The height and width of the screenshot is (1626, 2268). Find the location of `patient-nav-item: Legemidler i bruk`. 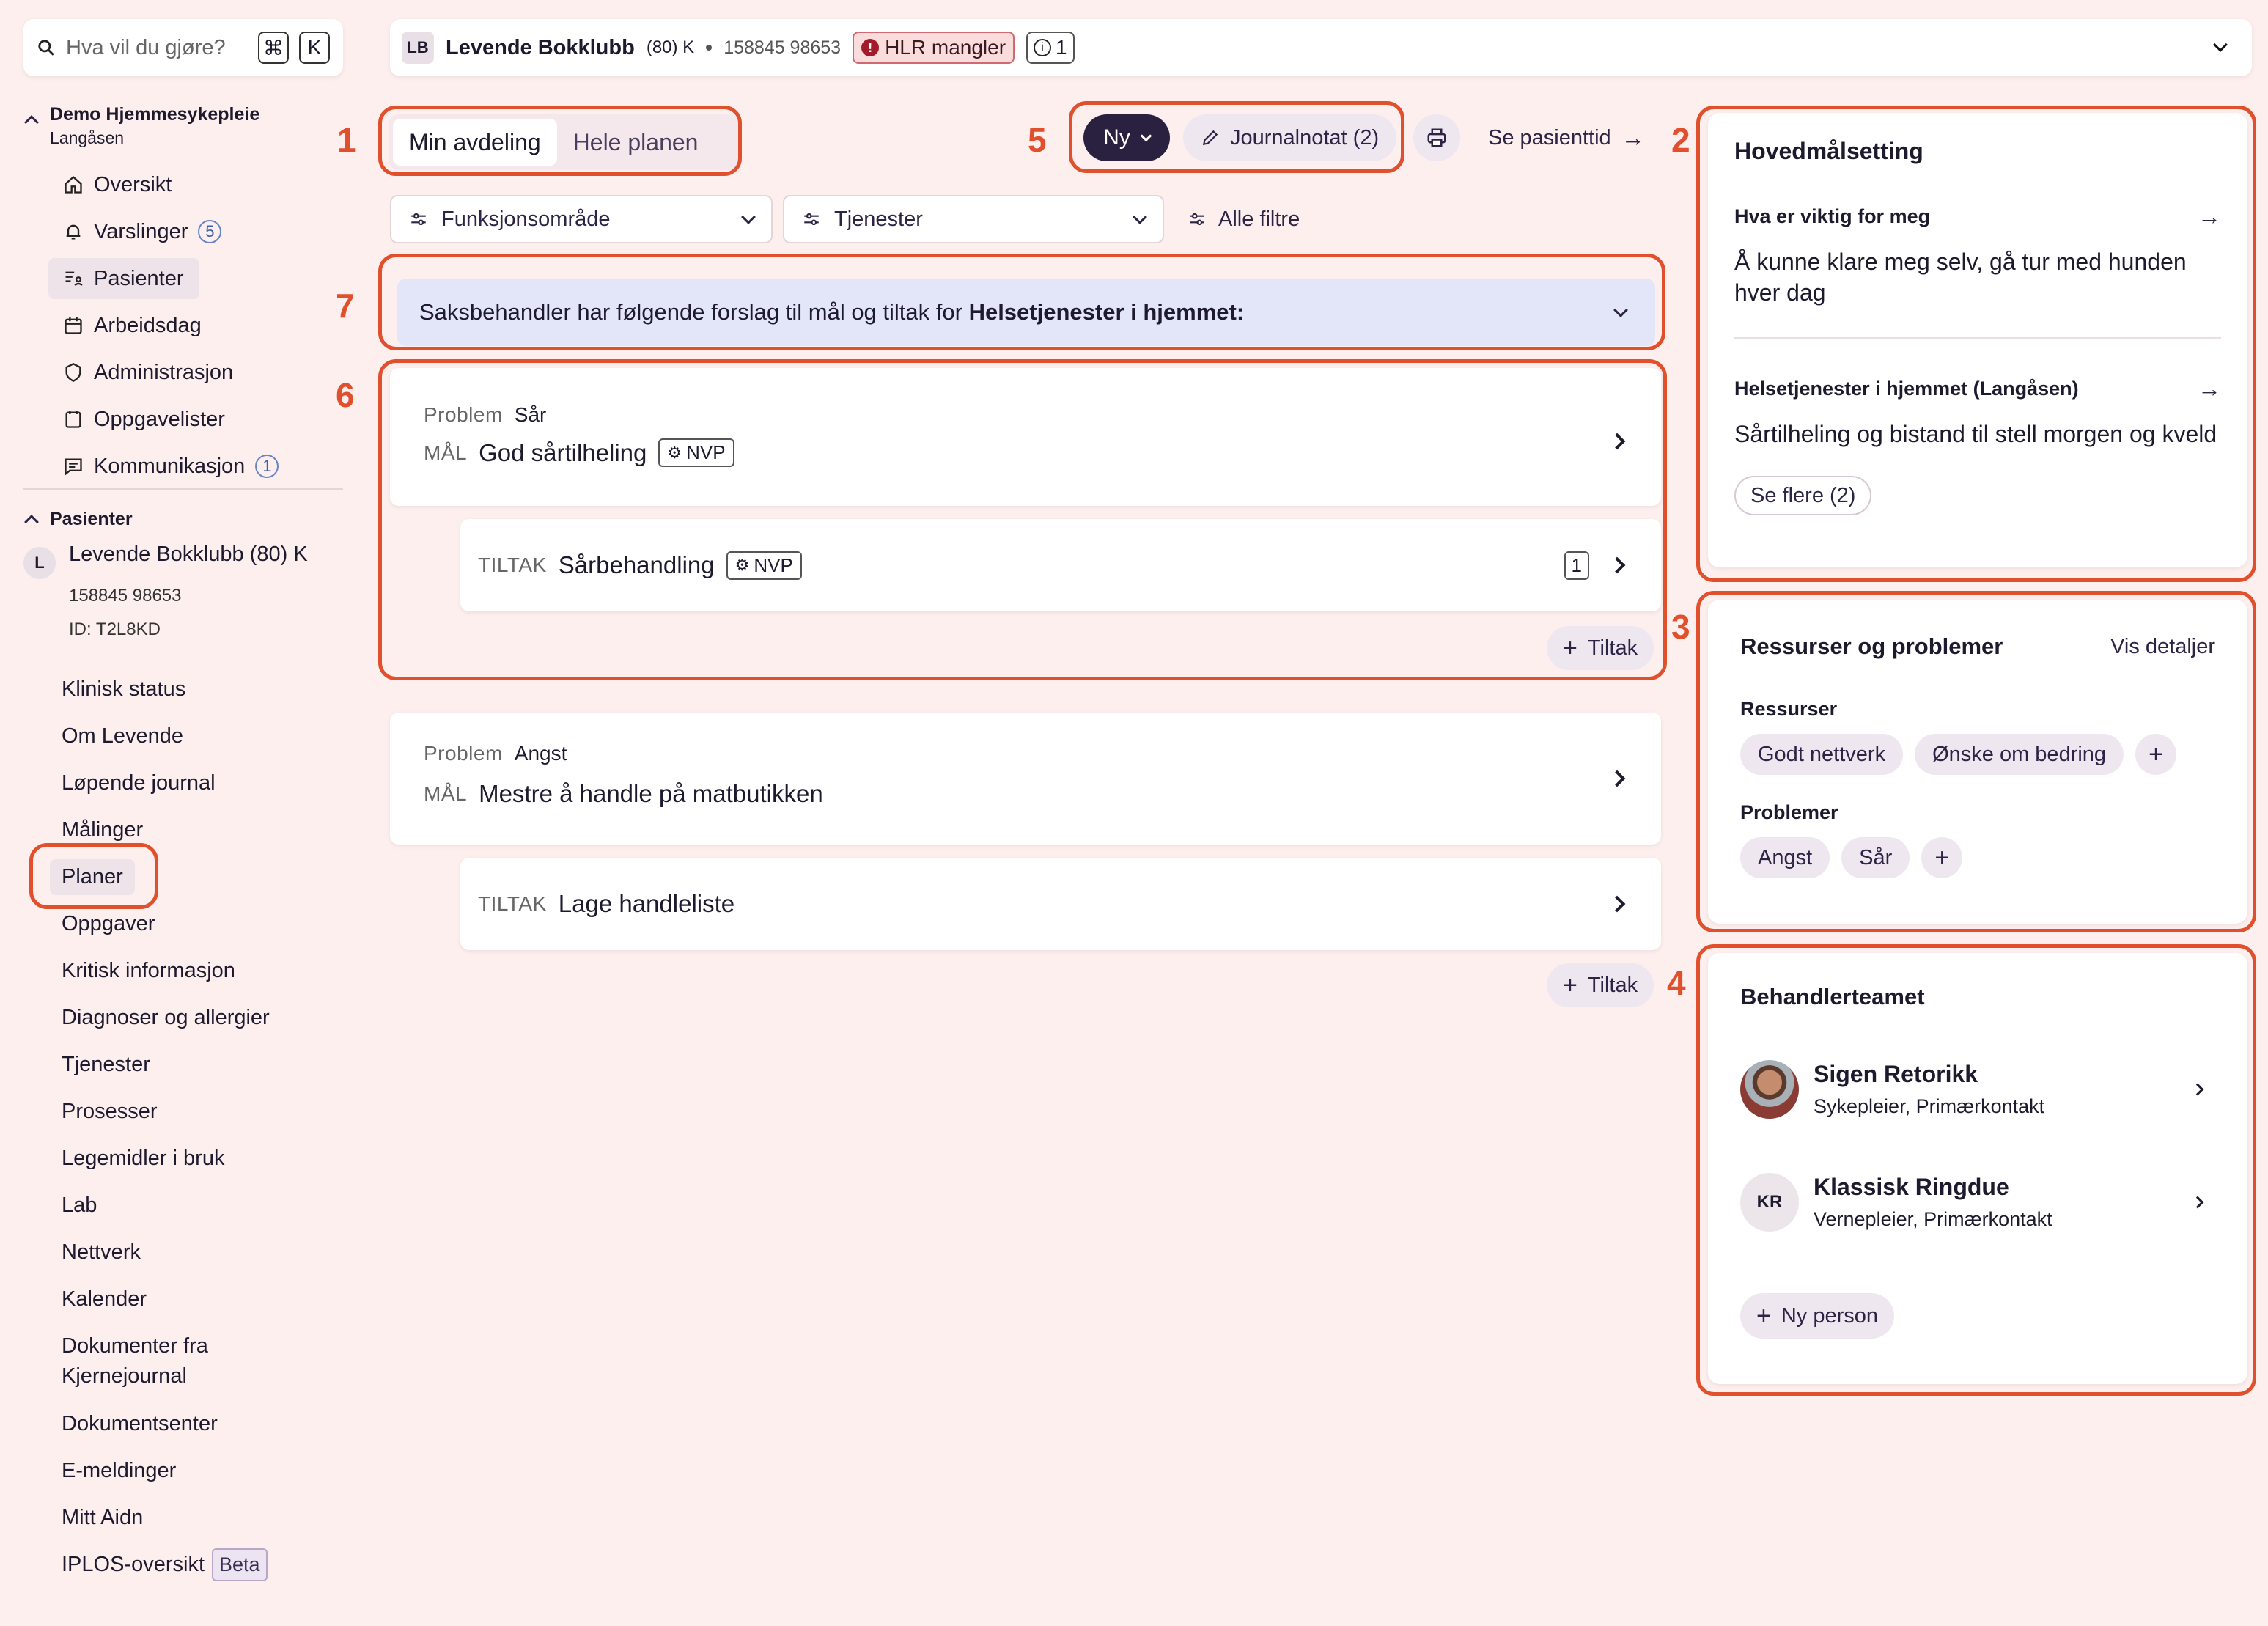

patient-nav-item: Legemidler i bruk is located at coordinates (201, 1158).